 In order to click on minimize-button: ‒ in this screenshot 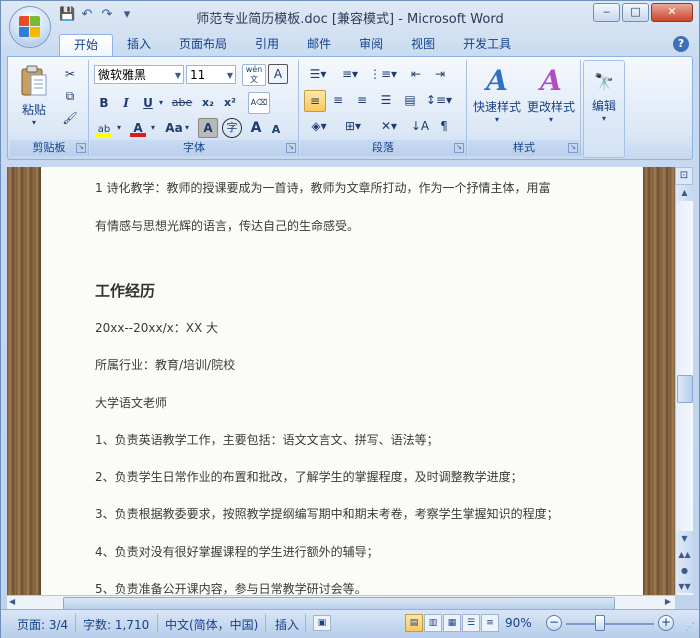, I will do `click(606, 12)`.